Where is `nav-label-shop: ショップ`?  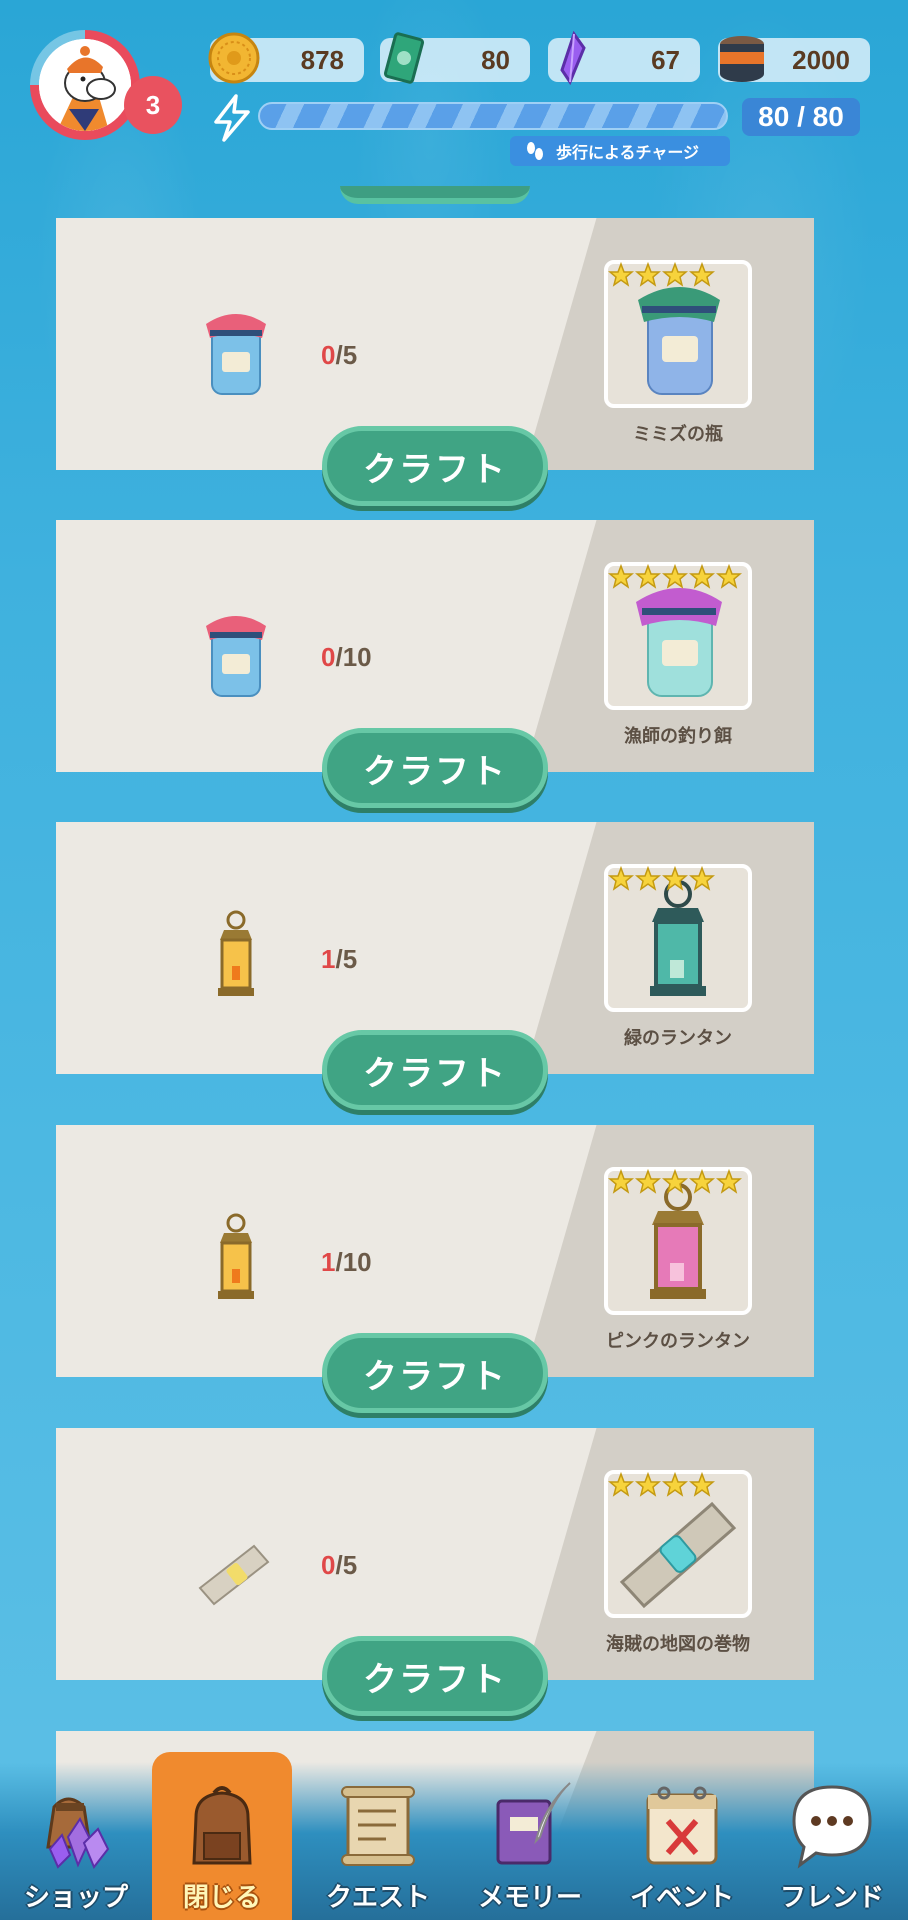
nav-label-shop: ショップ is located at coordinates (75, 1898).